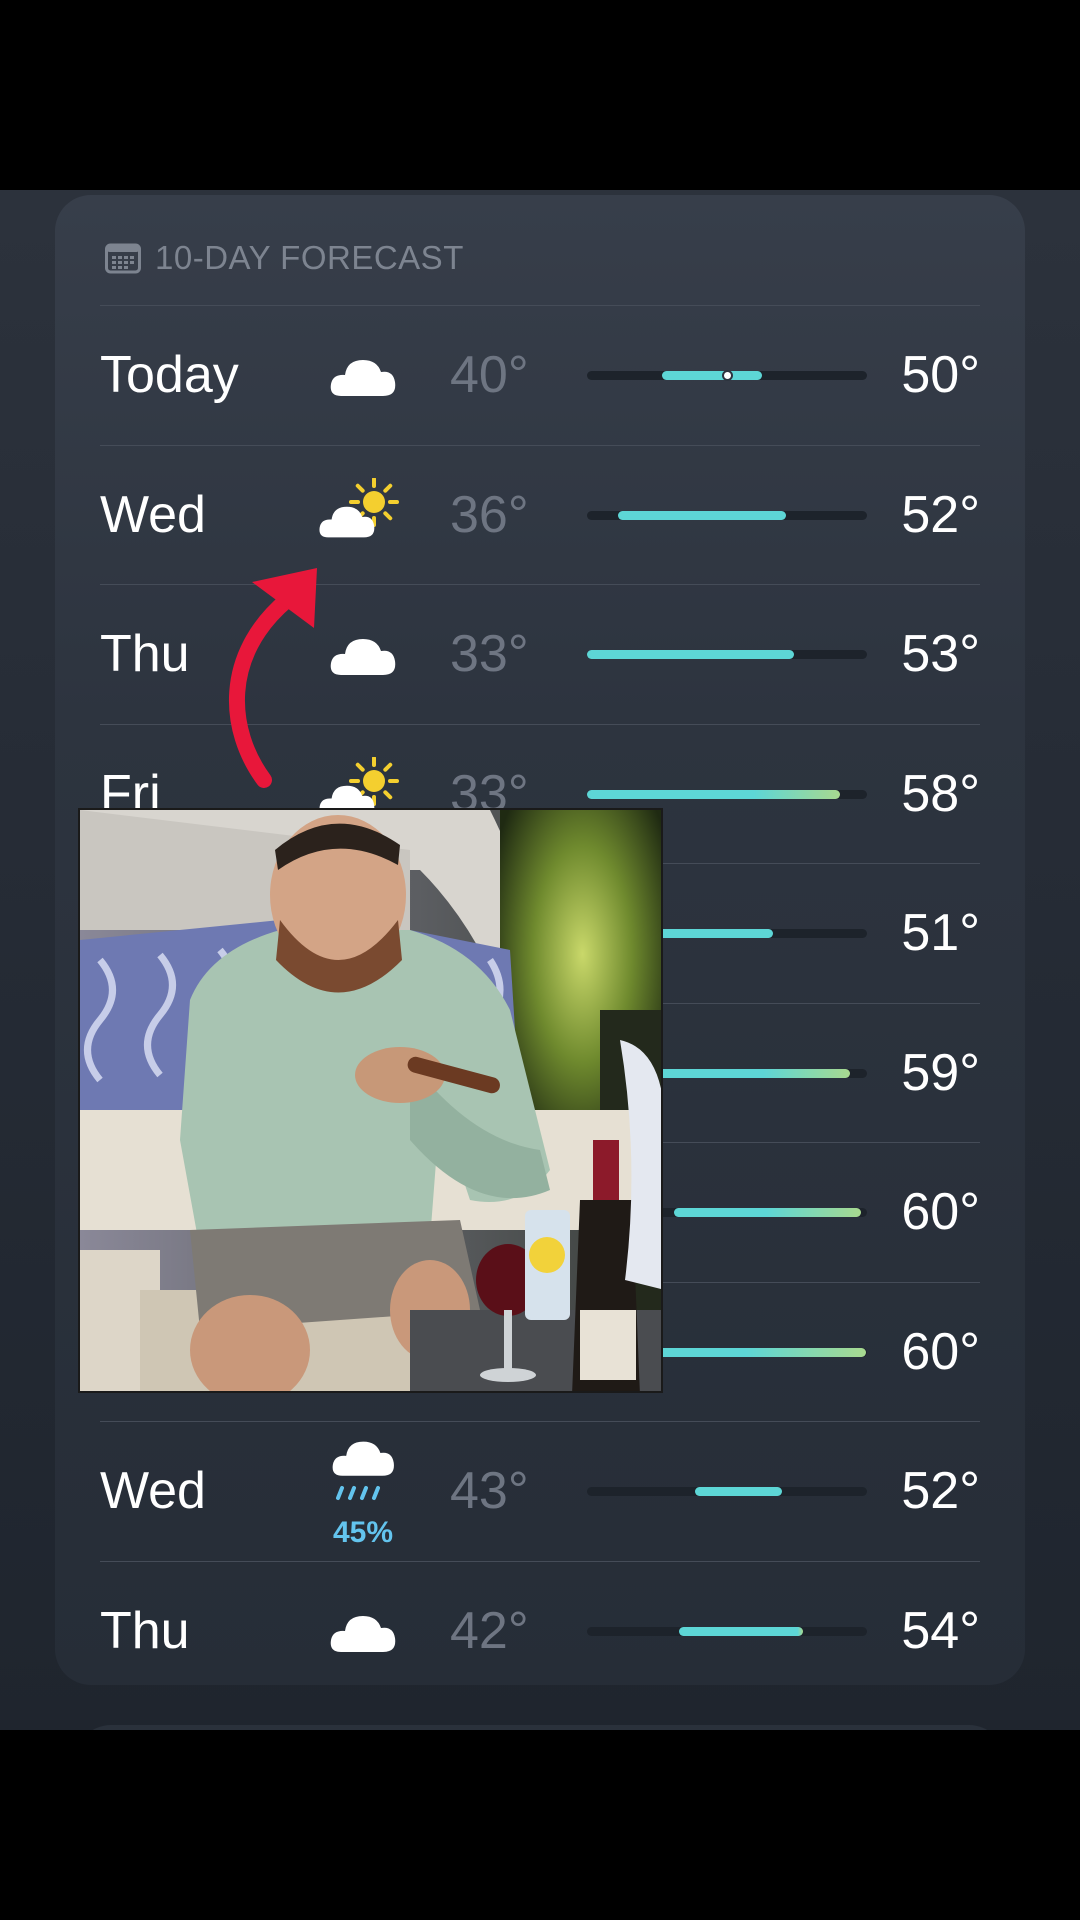 This screenshot has width=1080, height=1920. Describe the element at coordinates (489, 1630) in the screenshot. I see `low-temp: 42°` at that location.